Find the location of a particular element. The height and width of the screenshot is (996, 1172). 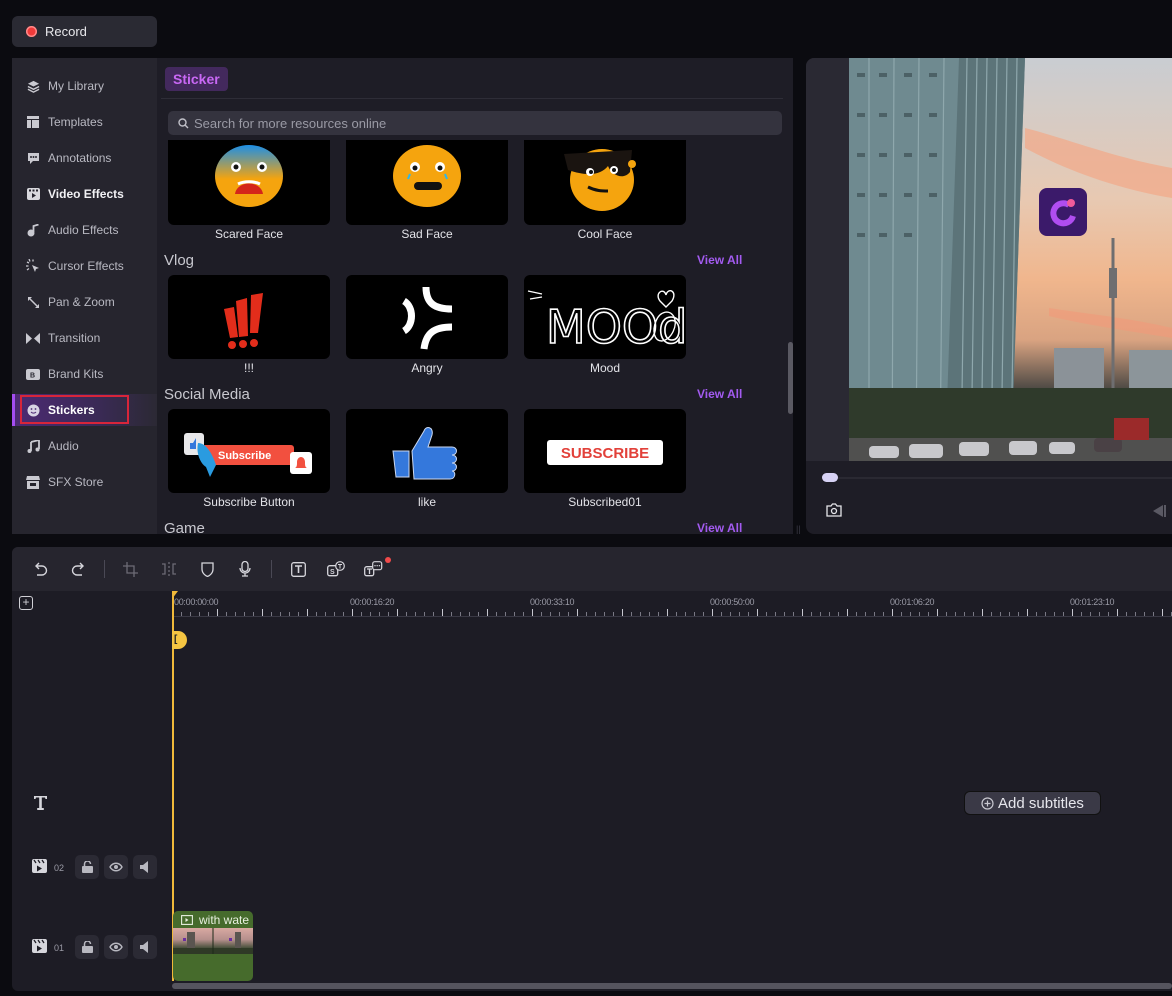

sticker-label: Sad Face is located at coordinates (427, 234).